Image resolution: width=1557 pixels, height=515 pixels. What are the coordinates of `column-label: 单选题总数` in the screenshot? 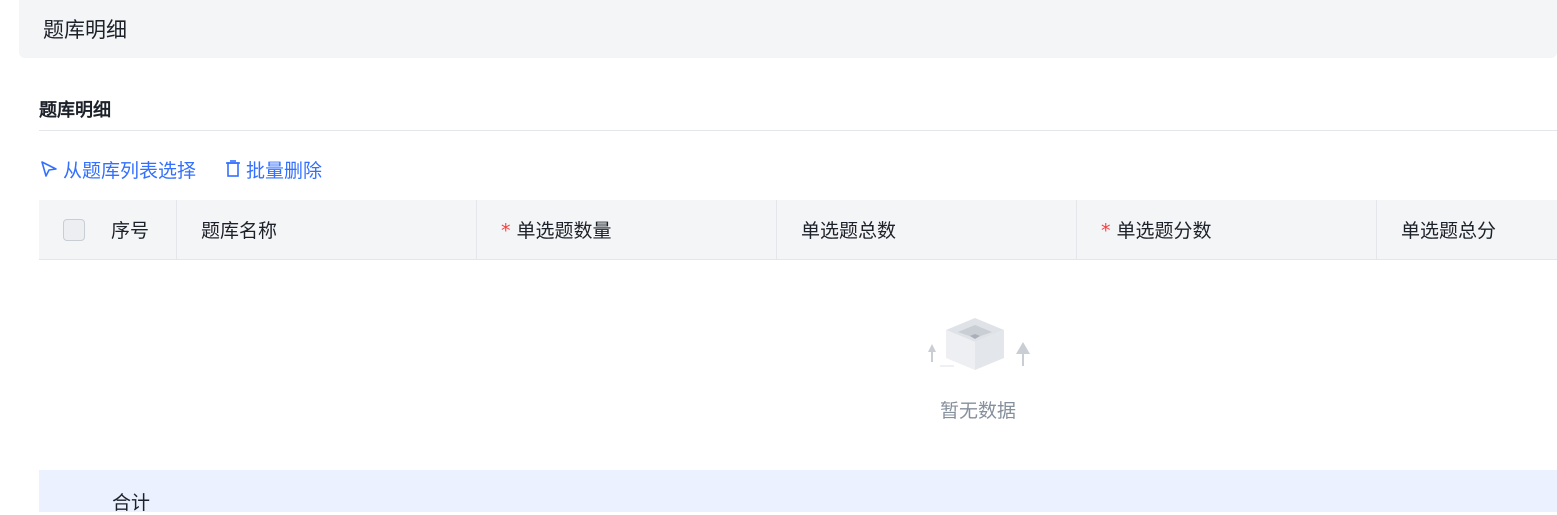 It's located at (849, 231).